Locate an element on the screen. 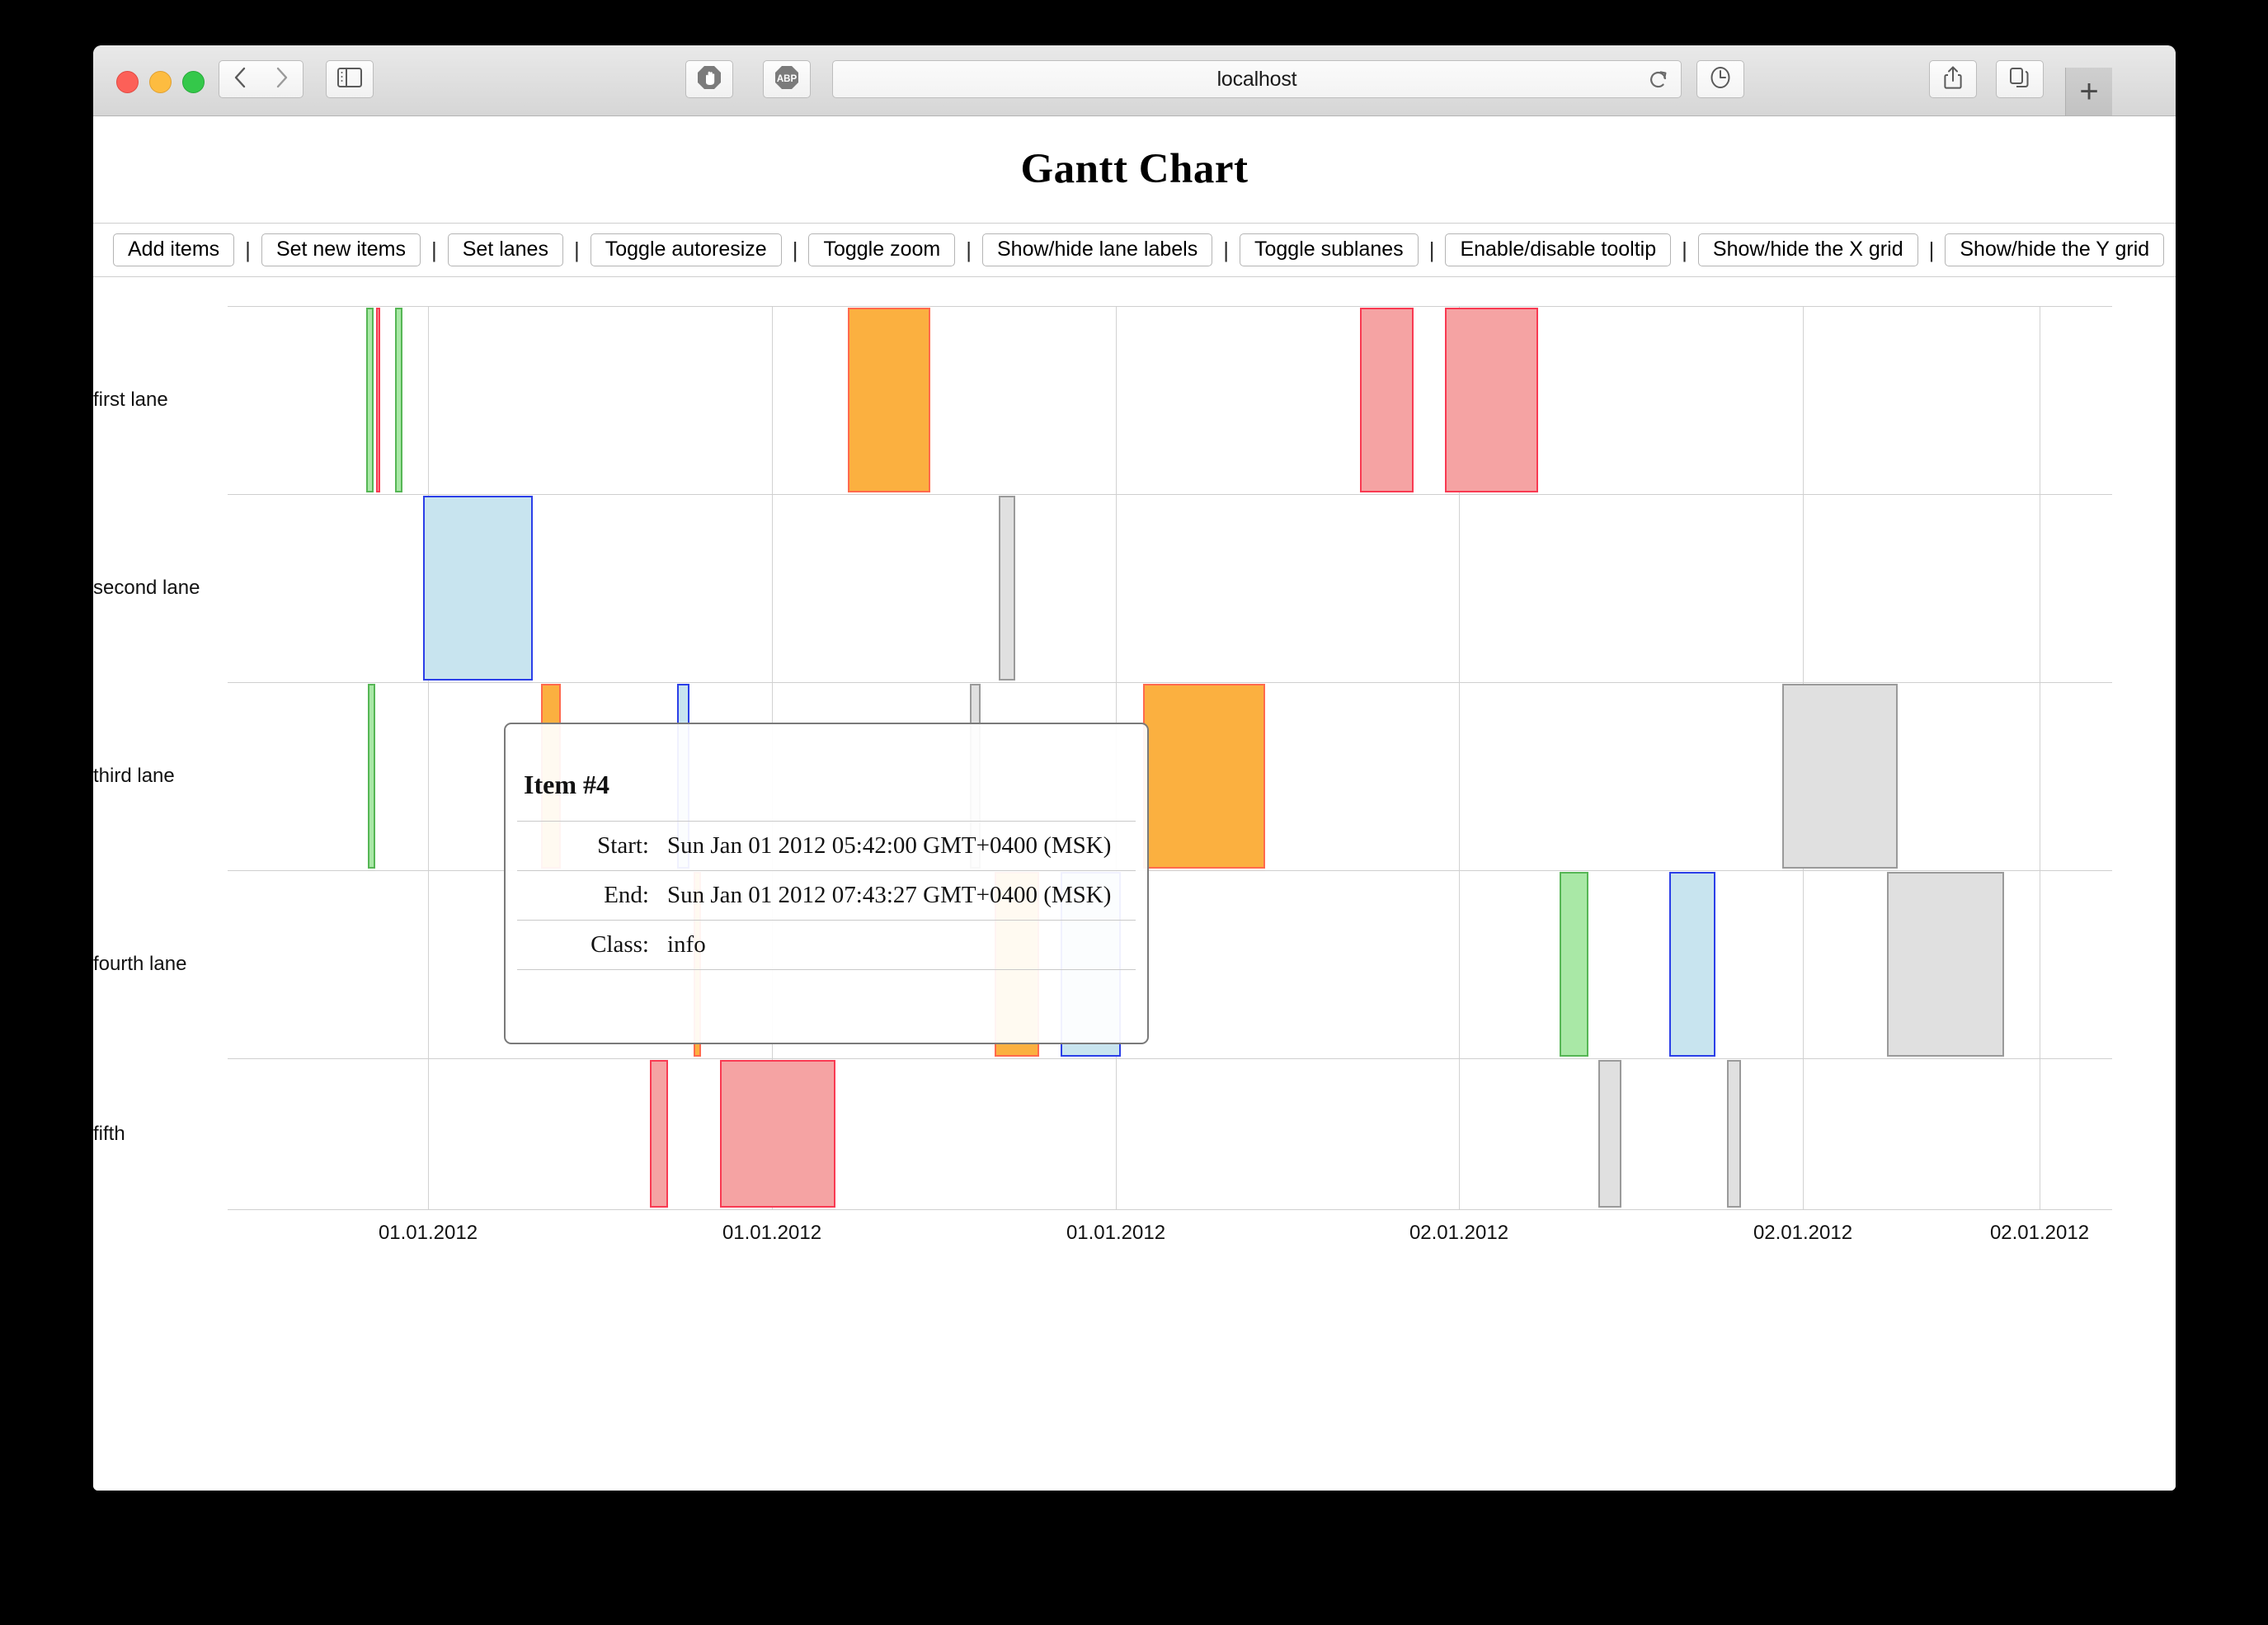  adblock-plus-button: ABP is located at coordinates (787, 79).